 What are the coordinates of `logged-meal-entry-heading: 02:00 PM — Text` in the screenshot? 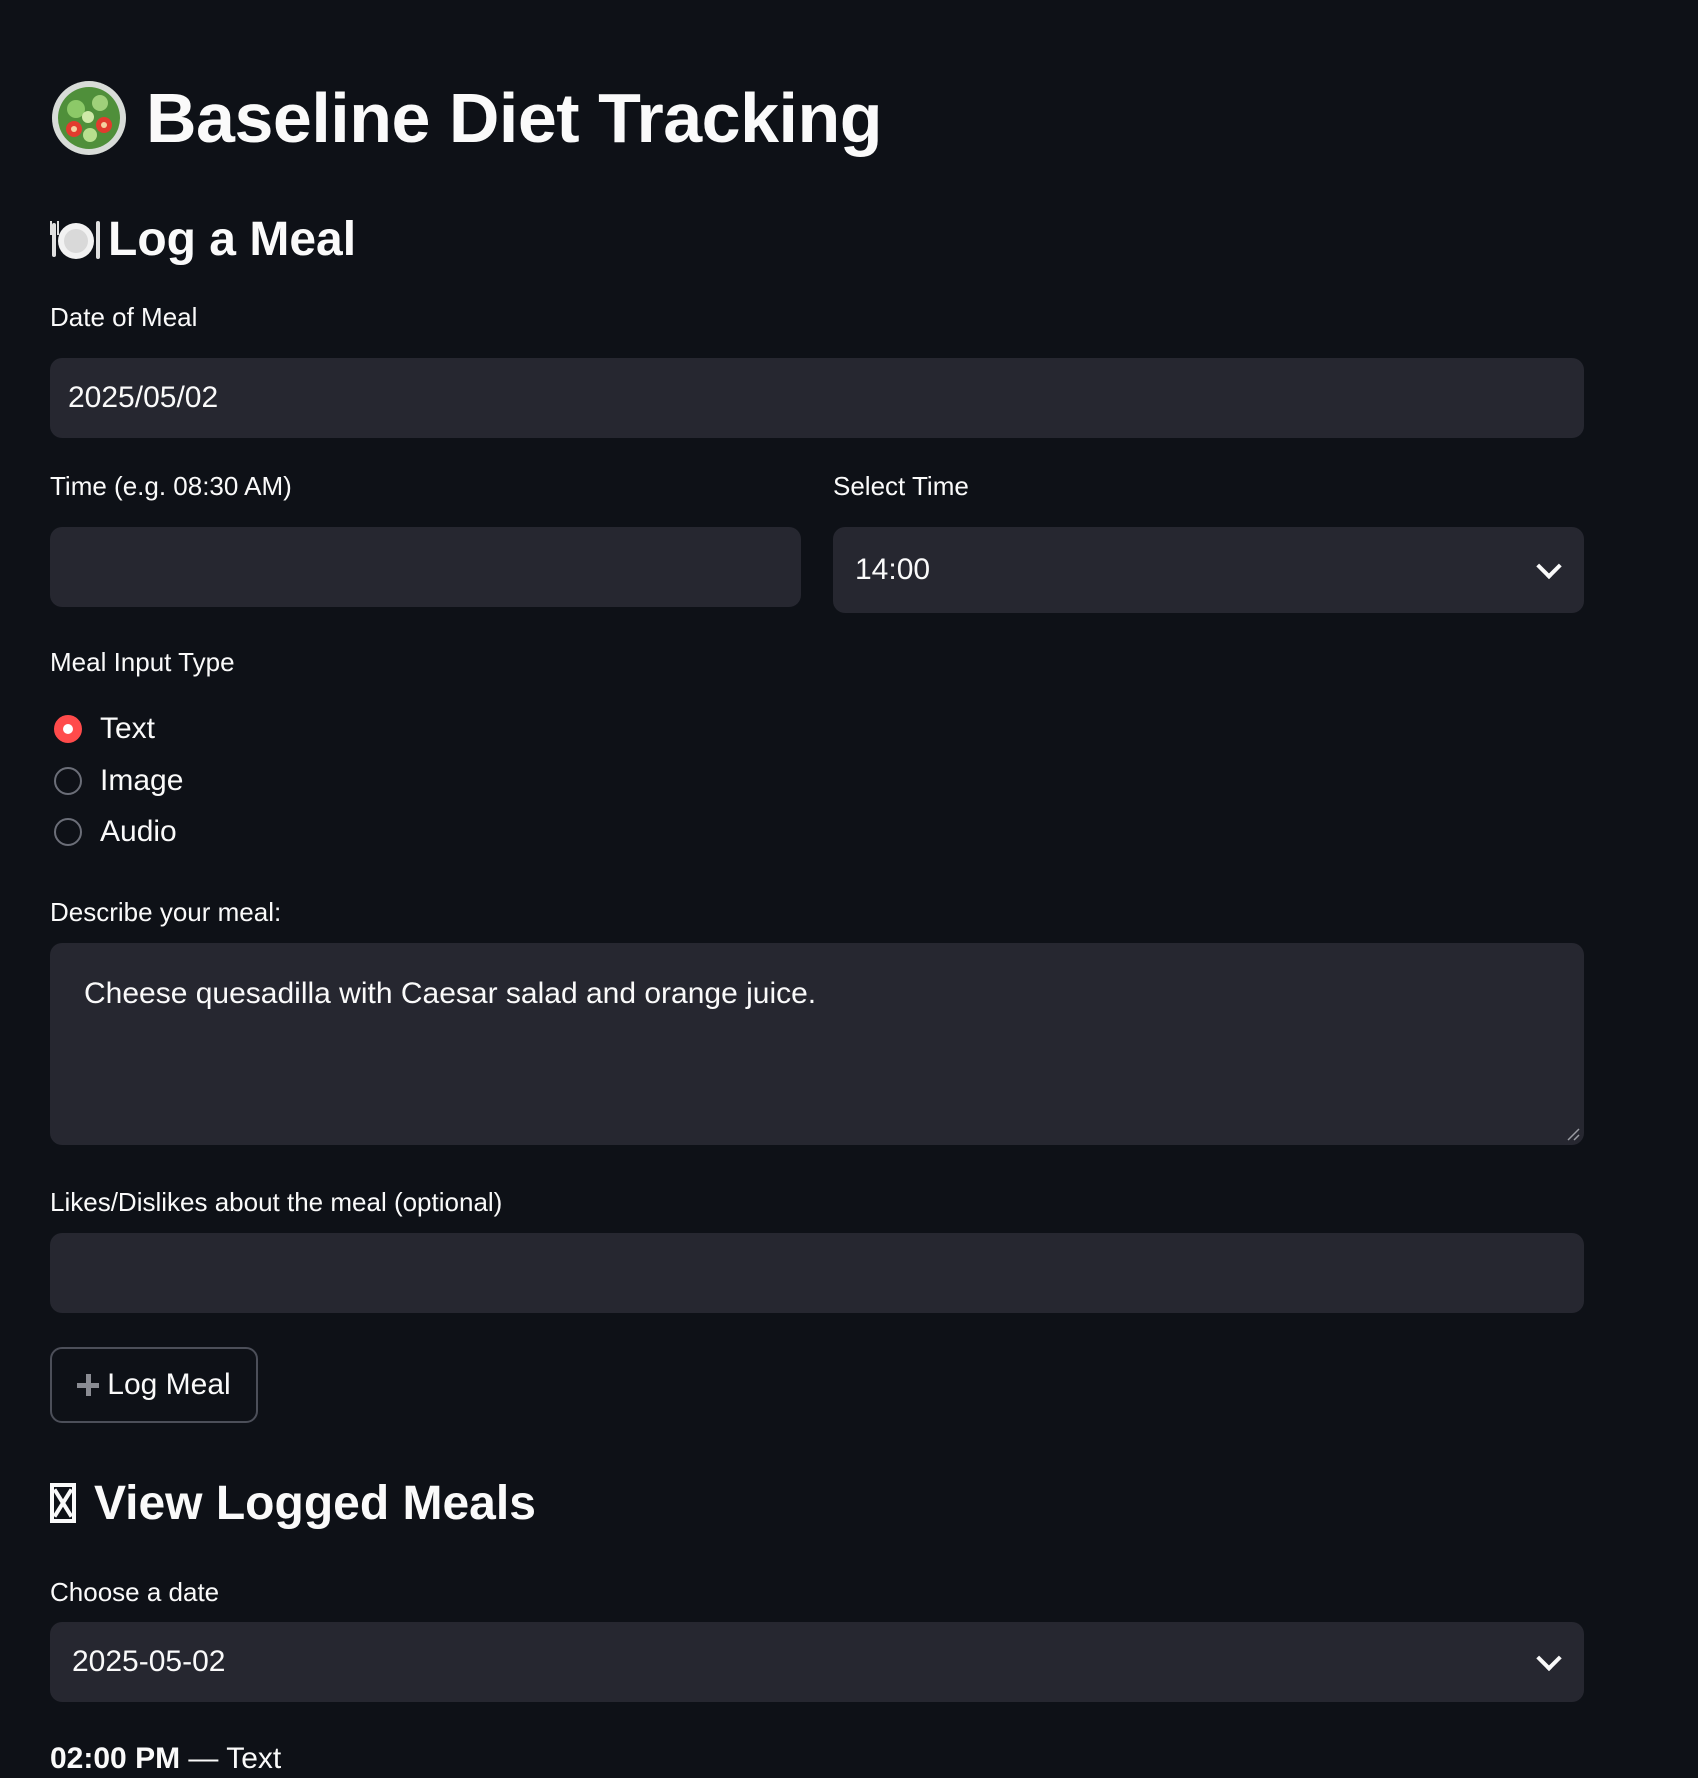 It's located at (165, 1759).